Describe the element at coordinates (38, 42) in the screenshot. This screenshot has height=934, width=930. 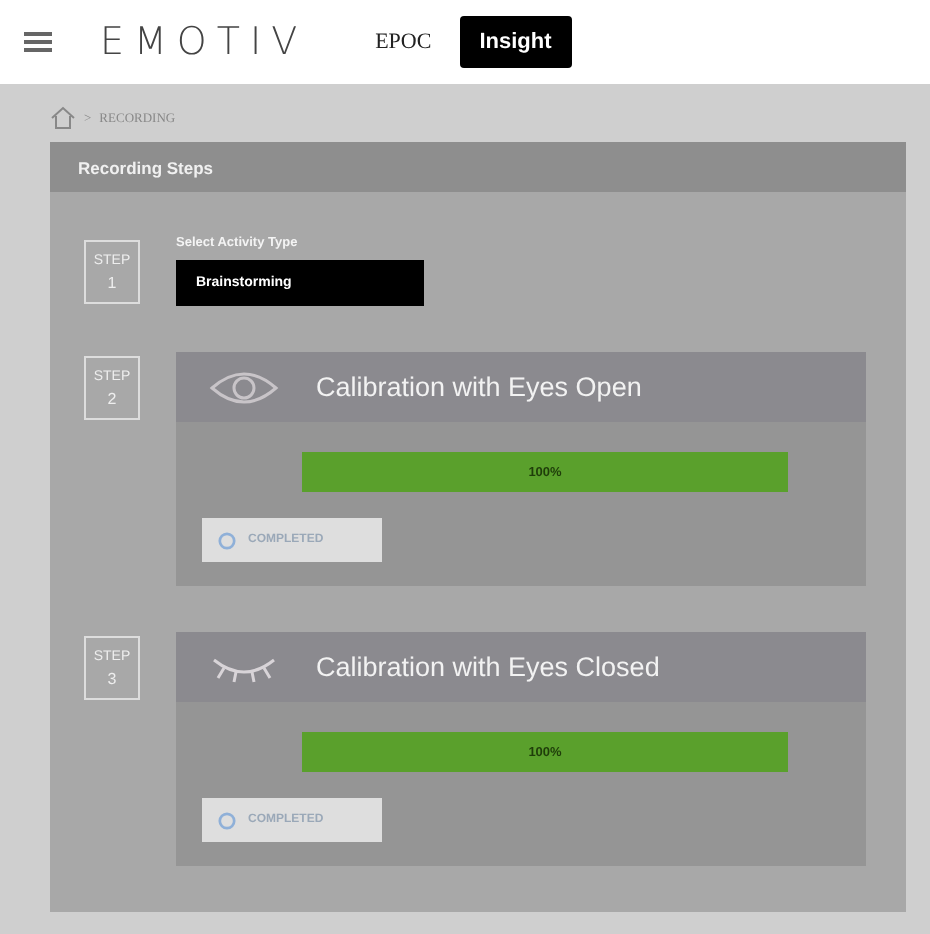
I see `menu-icon` at that location.